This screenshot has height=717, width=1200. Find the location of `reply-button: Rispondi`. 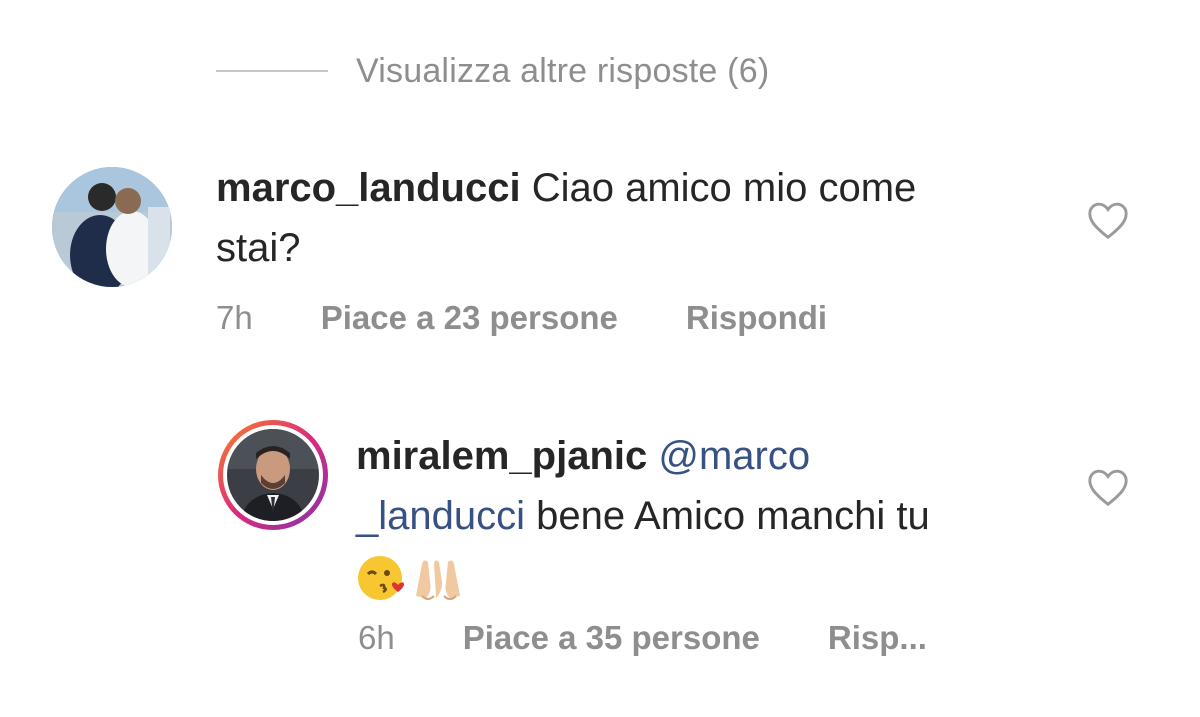

reply-button: Rispondi is located at coordinates (756, 318).